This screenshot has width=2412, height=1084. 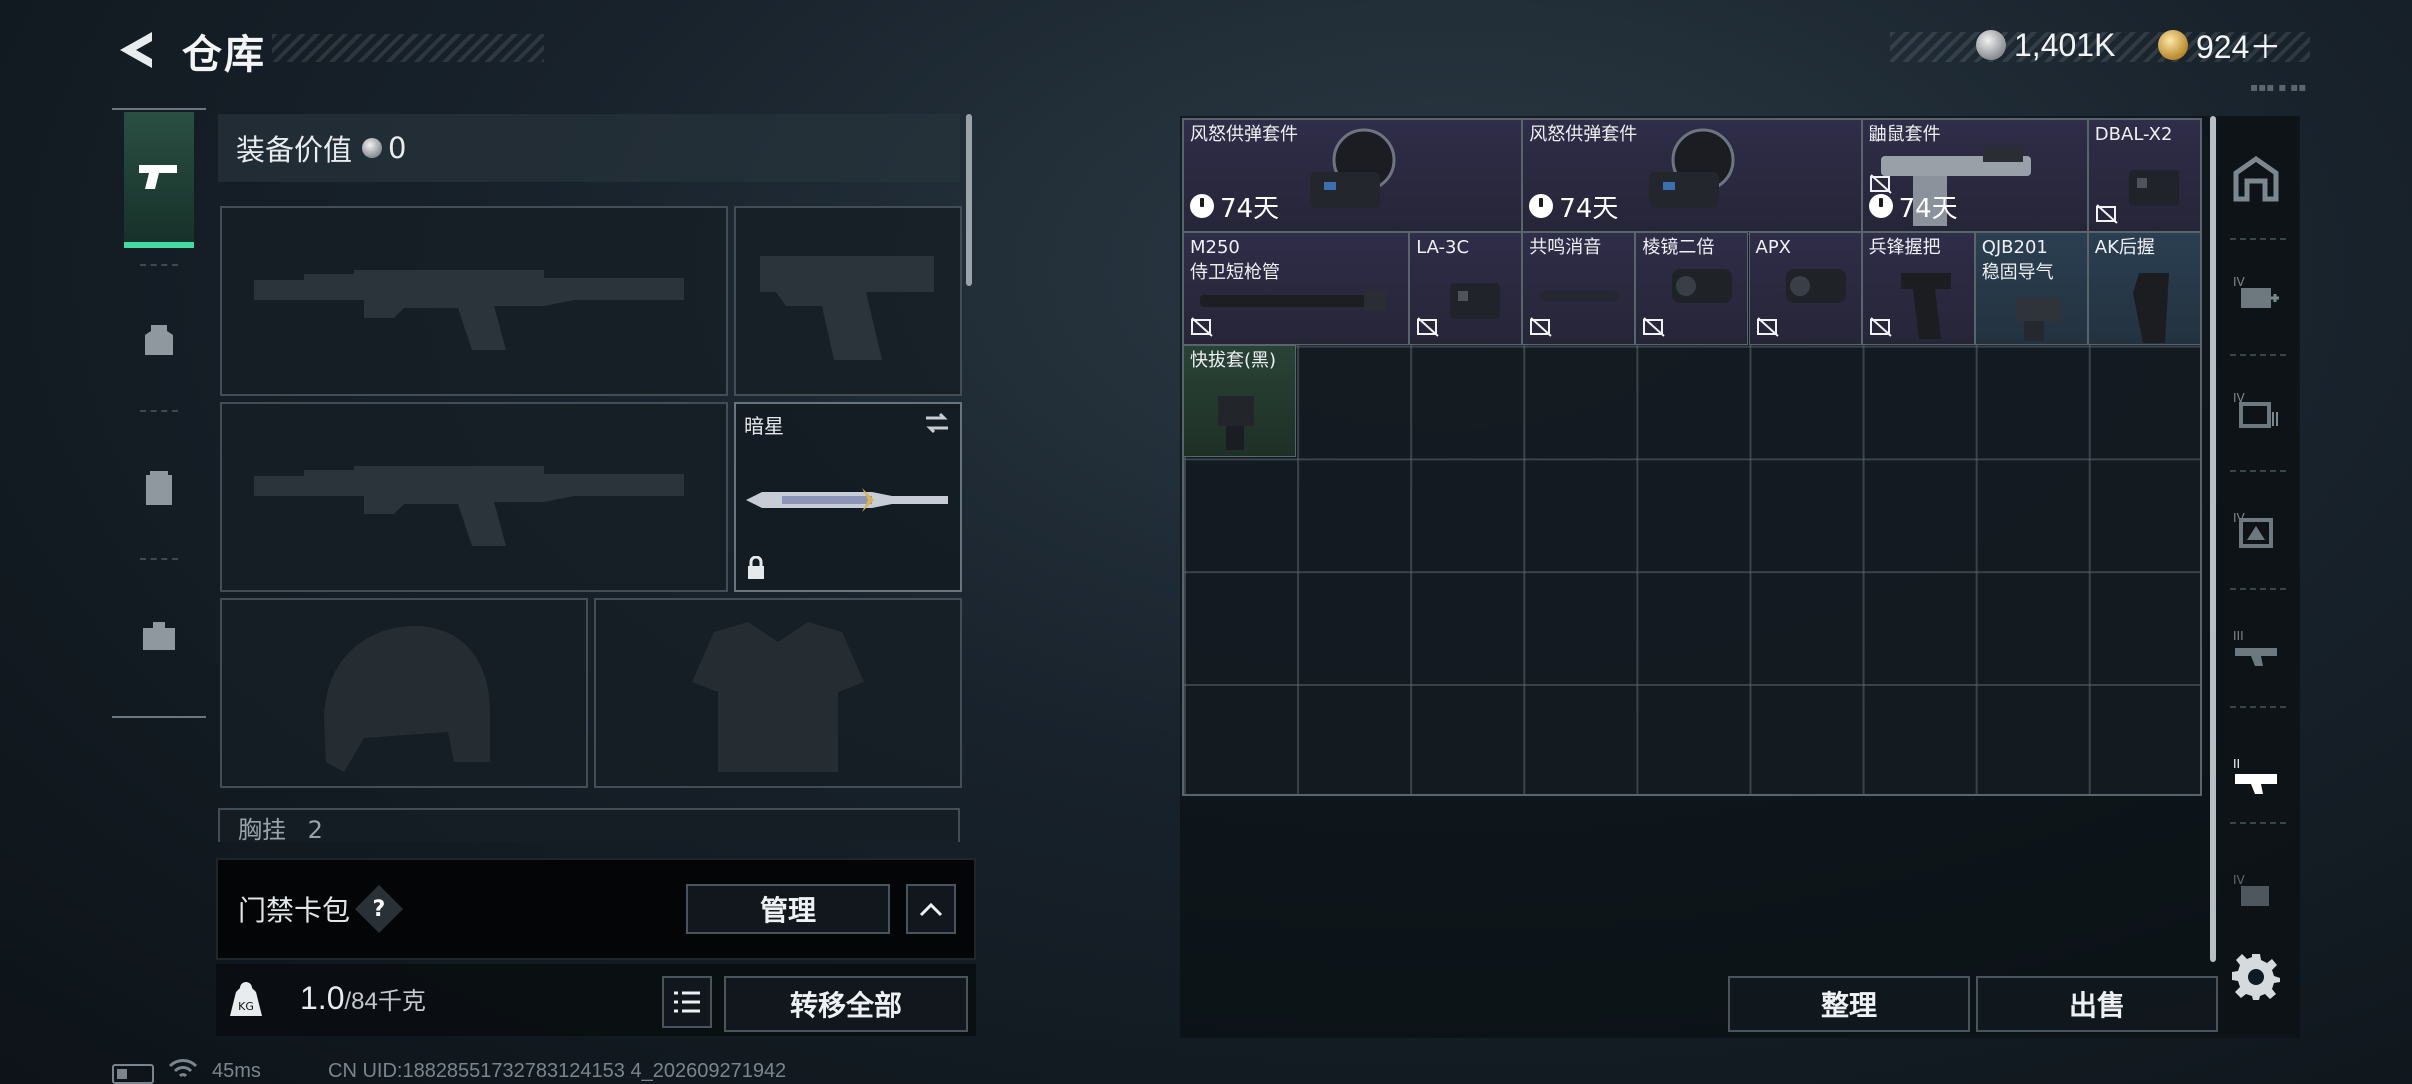 I want to click on swap-icon, so click(x=937, y=423).